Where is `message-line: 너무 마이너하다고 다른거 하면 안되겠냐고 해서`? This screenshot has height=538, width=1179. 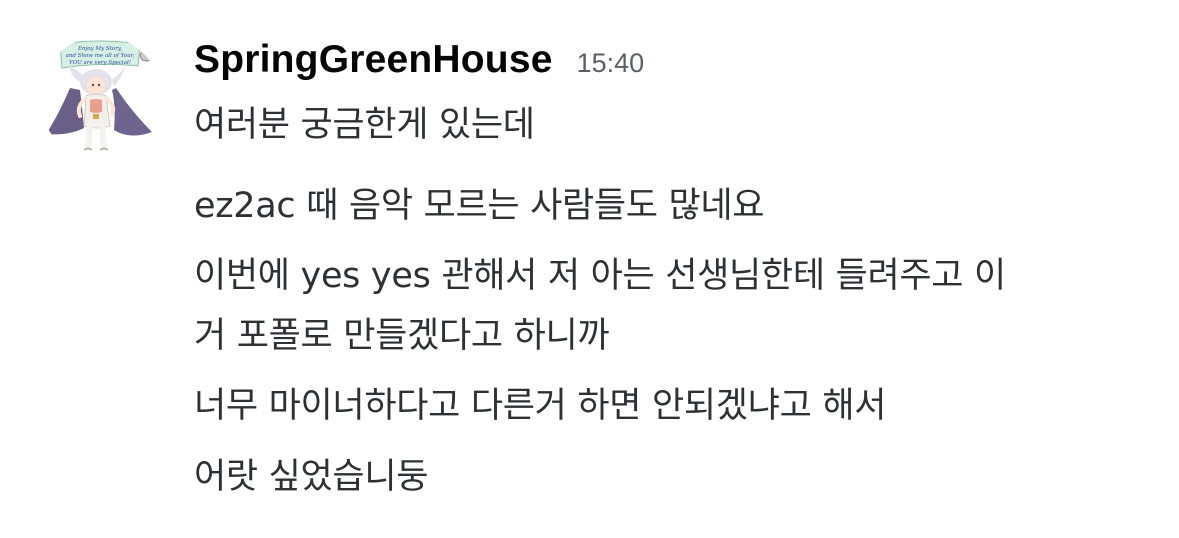
message-line: 너무 마이너하다고 다른거 하면 안되겠냐고 해서 is located at coordinates (540, 406).